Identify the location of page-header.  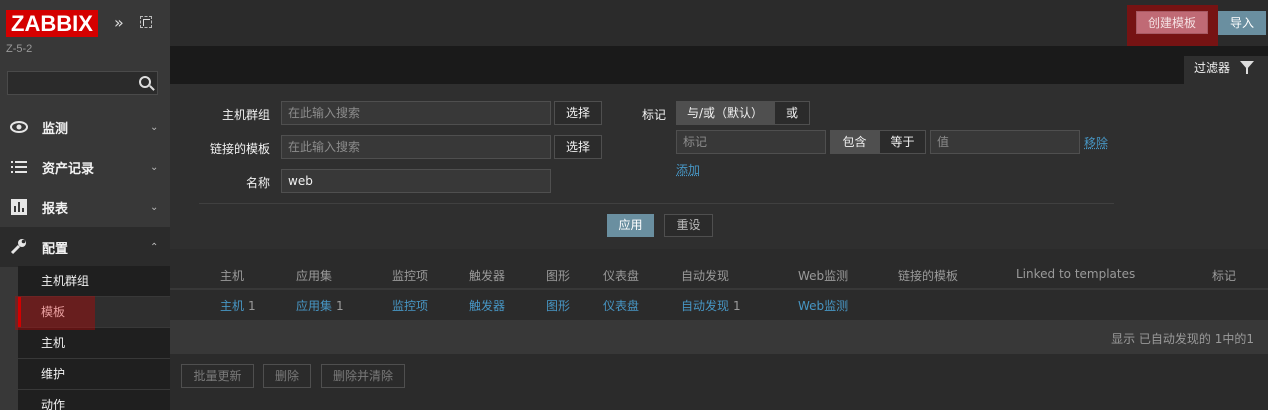
(719, 23).